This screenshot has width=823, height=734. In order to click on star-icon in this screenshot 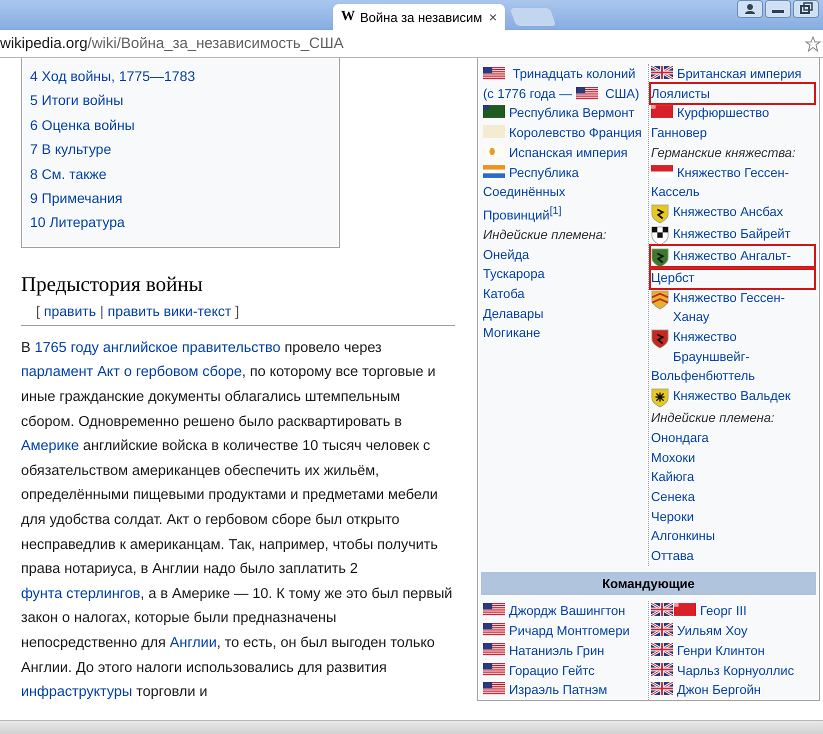, I will do `click(813, 44)`.